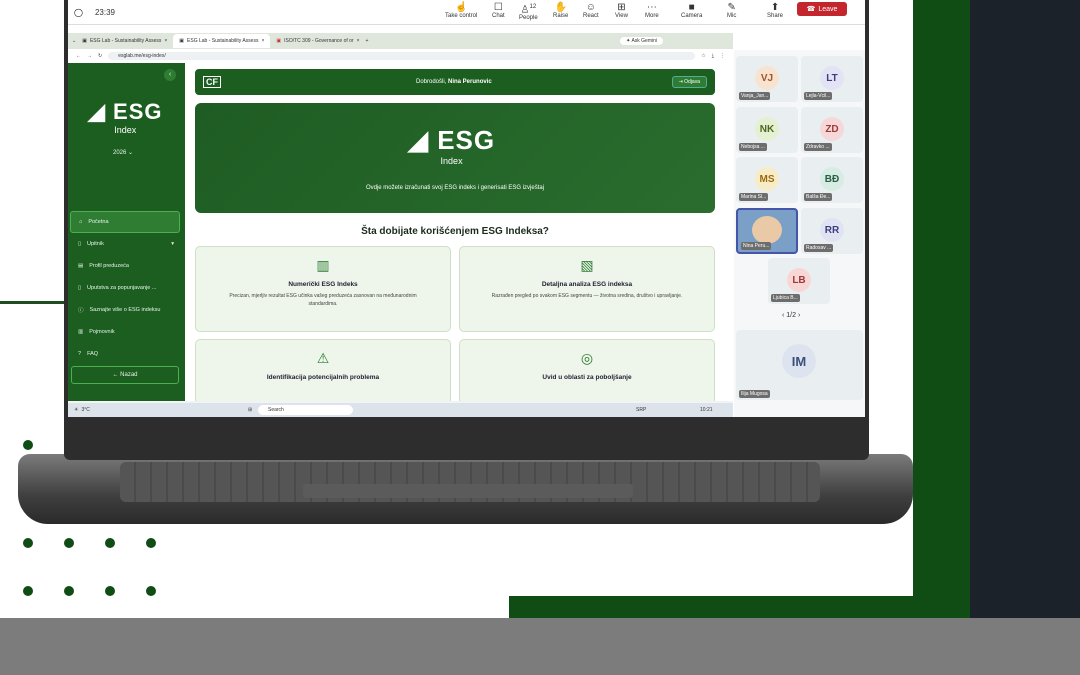 This screenshot has width=1080, height=675. I want to click on camera-button: ■ Camera, so click(691, 10).